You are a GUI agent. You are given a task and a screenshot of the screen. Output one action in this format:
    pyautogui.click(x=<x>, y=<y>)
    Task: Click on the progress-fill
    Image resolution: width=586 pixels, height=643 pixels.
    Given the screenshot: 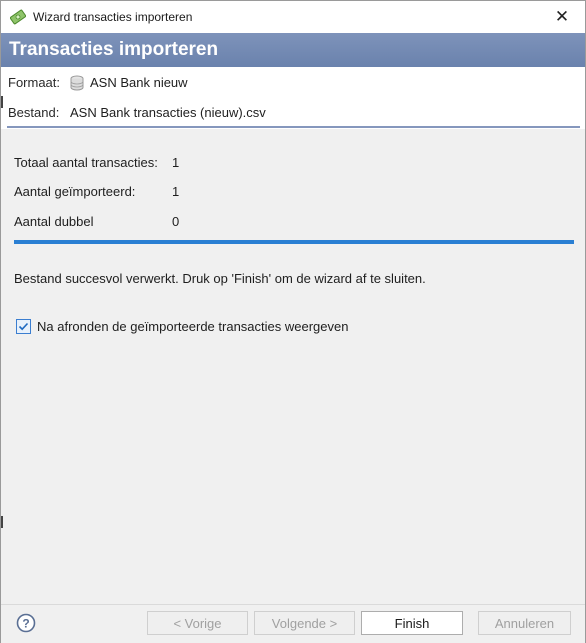 What is the action you would take?
    pyautogui.click(x=294, y=242)
    